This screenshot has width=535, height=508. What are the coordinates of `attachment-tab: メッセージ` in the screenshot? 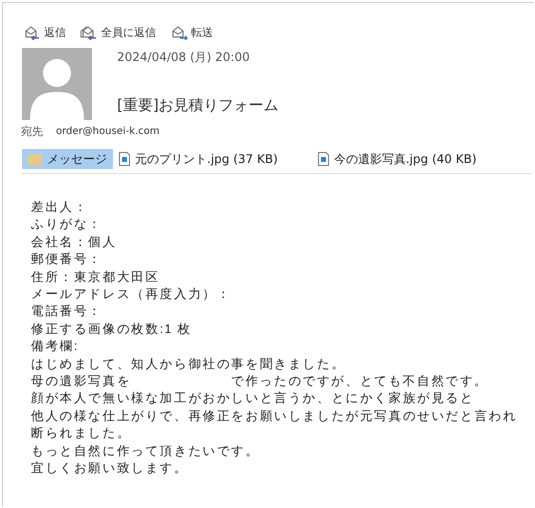 It's located at (67, 159).